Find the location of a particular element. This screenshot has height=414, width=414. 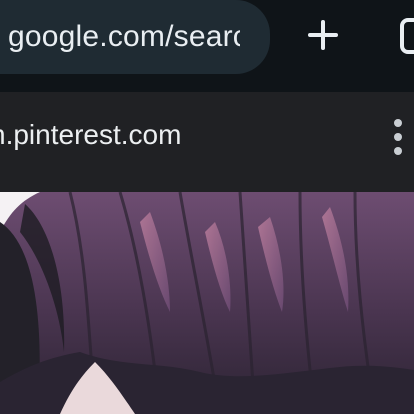

new-tab-button is located at coordinates (323, 35).